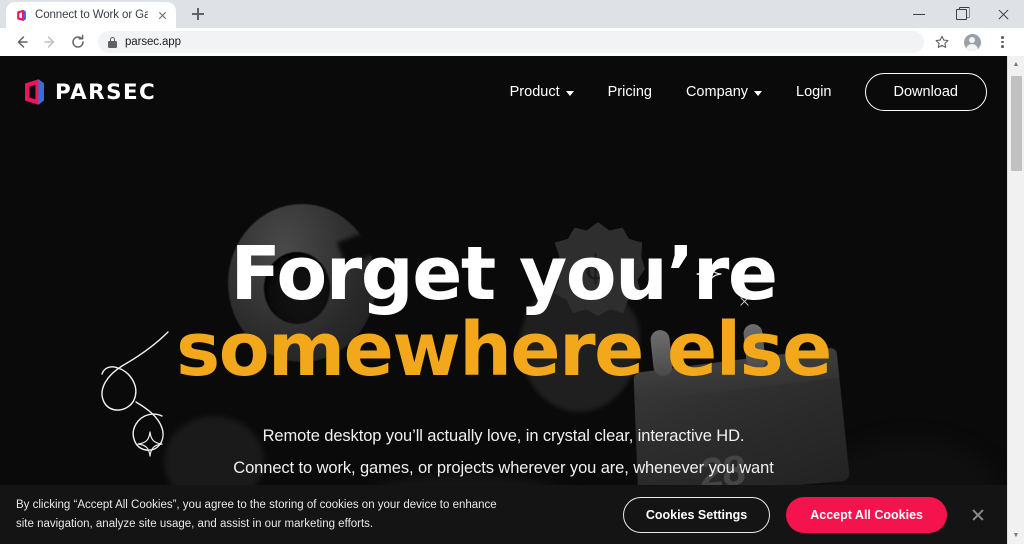  I want to click on banner-close-icon, so click(978, 515).